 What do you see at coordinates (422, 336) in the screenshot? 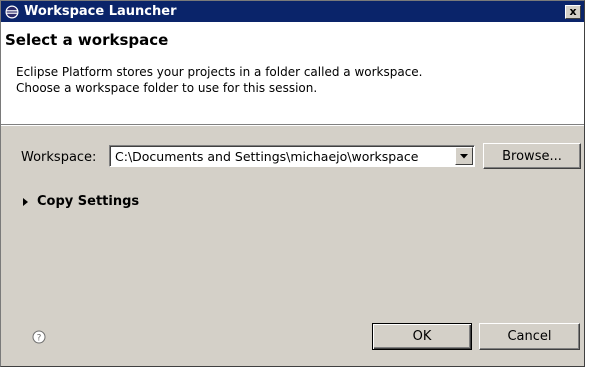
I see `ok-button: OK` at bounding box center [422, 336].